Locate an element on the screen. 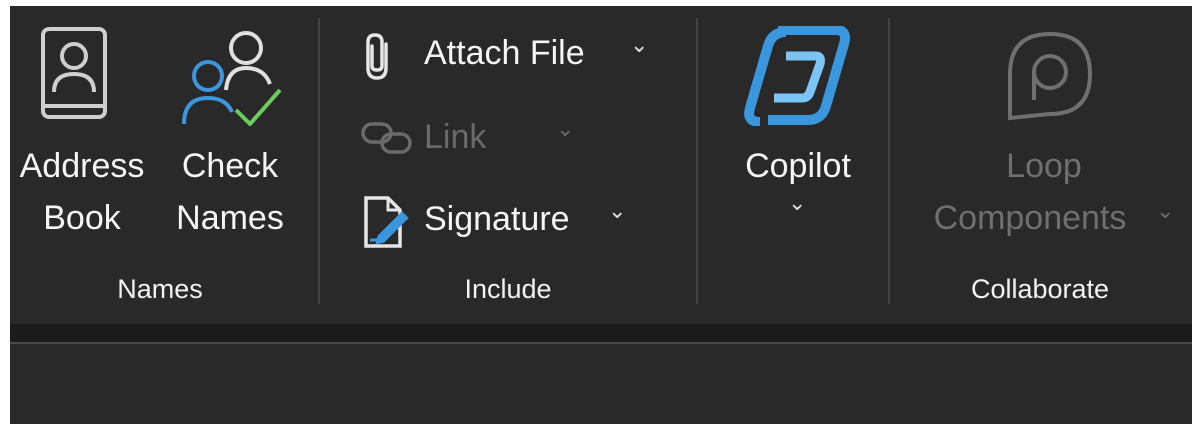 The height and width of the screenshot is (432, 1200). loop-icon is located at coordinates (1050, 78).